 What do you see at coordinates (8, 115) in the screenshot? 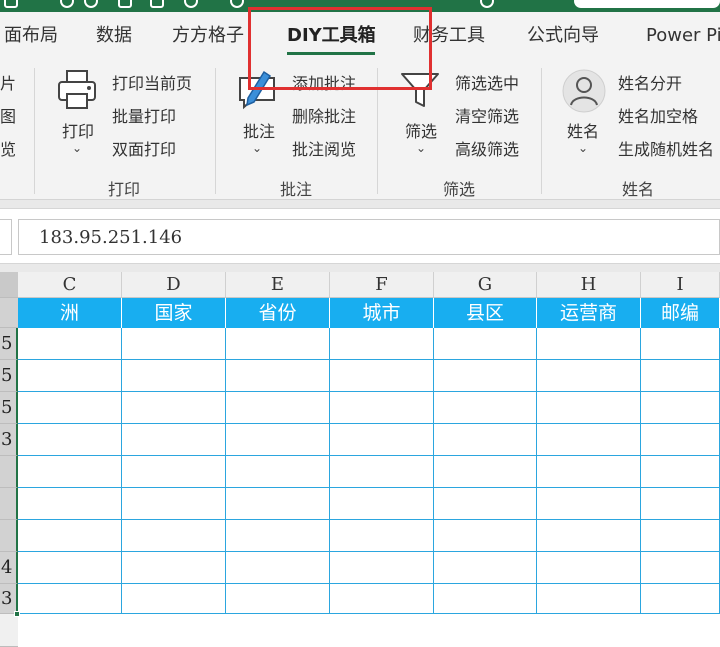
I see `ribbon-partial-item: 图` at bounding box center [8, 115].